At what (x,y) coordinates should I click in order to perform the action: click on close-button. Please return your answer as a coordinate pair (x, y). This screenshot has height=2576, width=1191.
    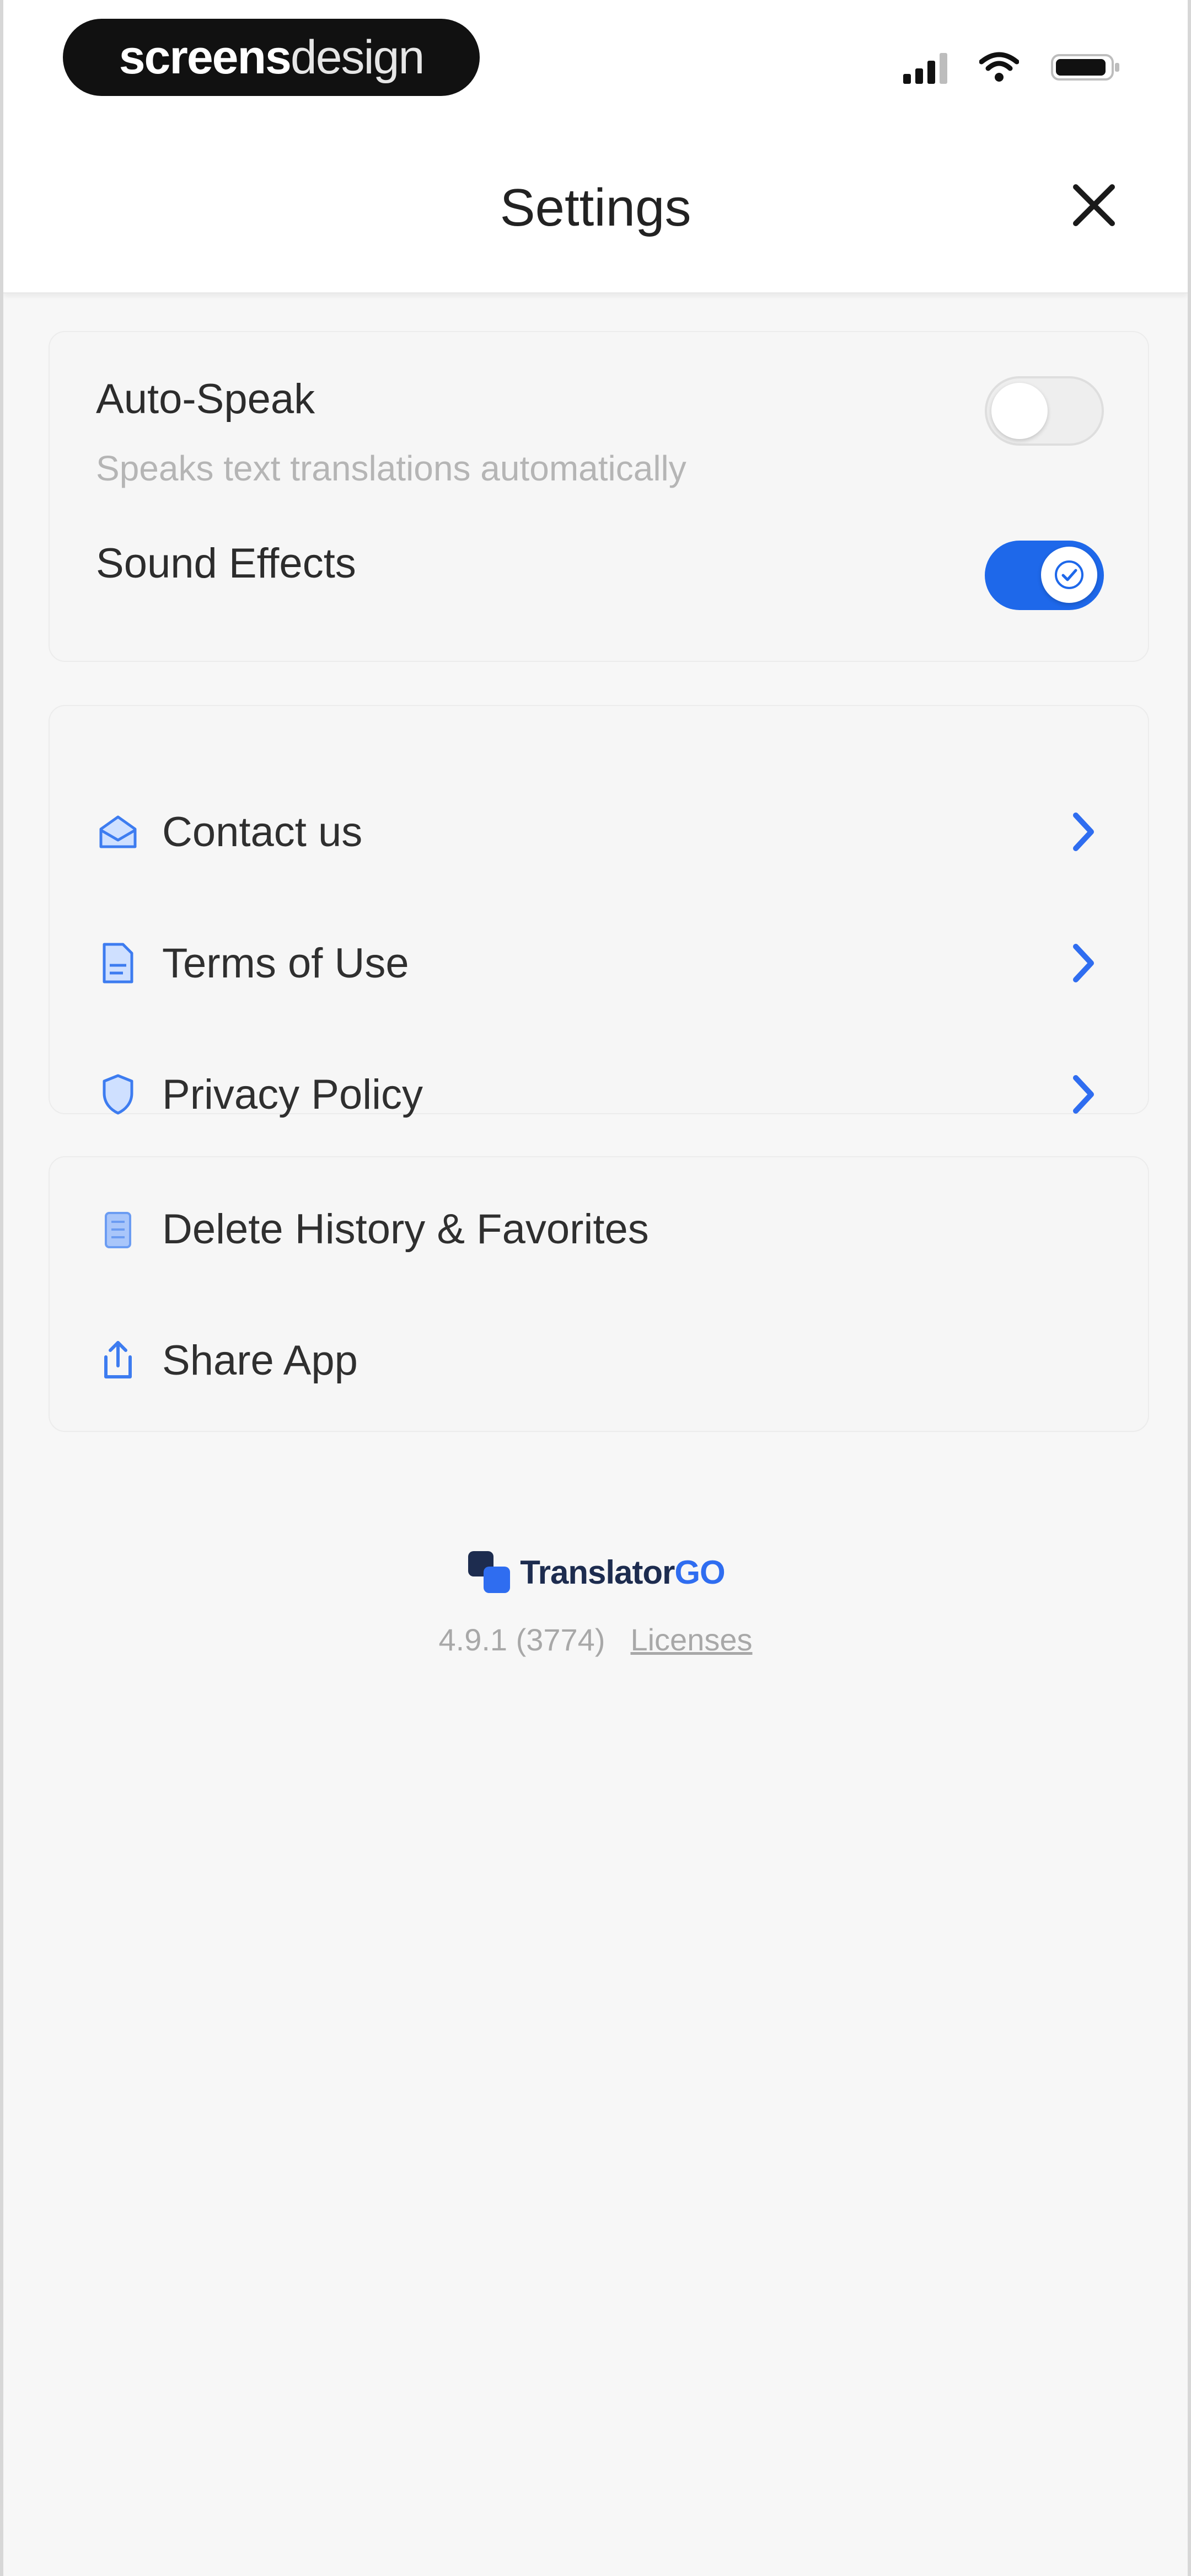
    Looking at the image, I should click on (1094, 205).